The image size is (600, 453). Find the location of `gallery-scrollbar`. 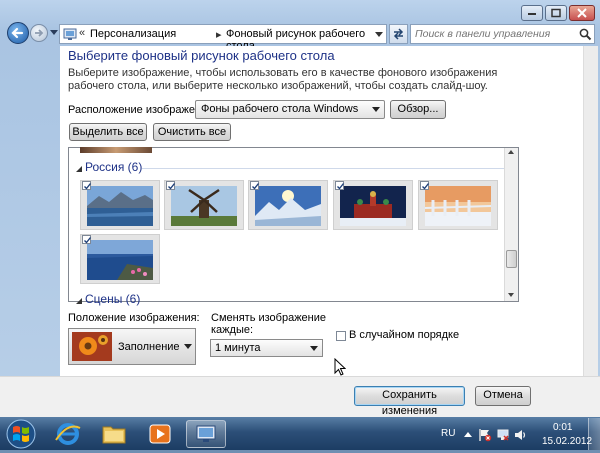

gallery-scrollbar is located at coordinates (511, 224).